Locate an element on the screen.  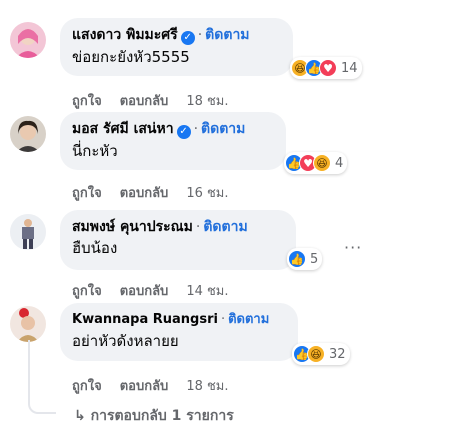
reaction-summary: 👍 5 is located at coordinates (305, 259).